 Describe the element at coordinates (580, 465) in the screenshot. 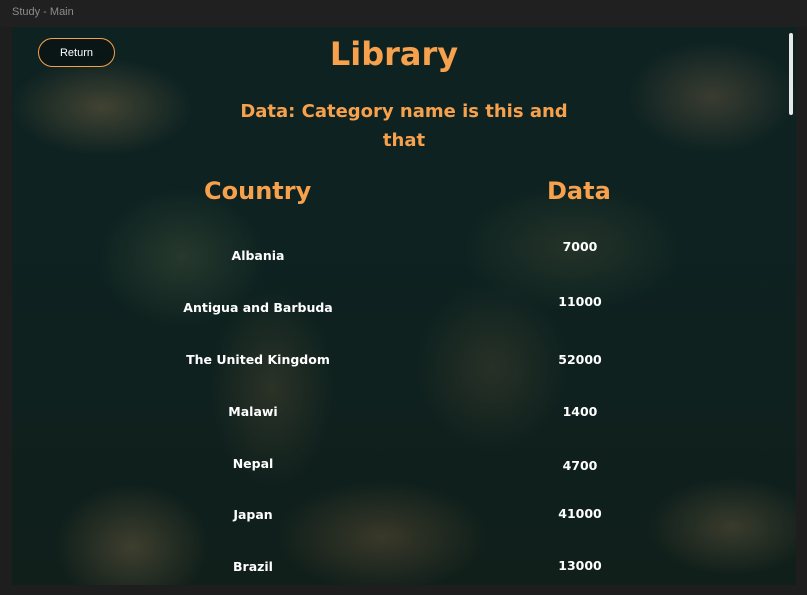

I see `data-cell: 4700` at that location.